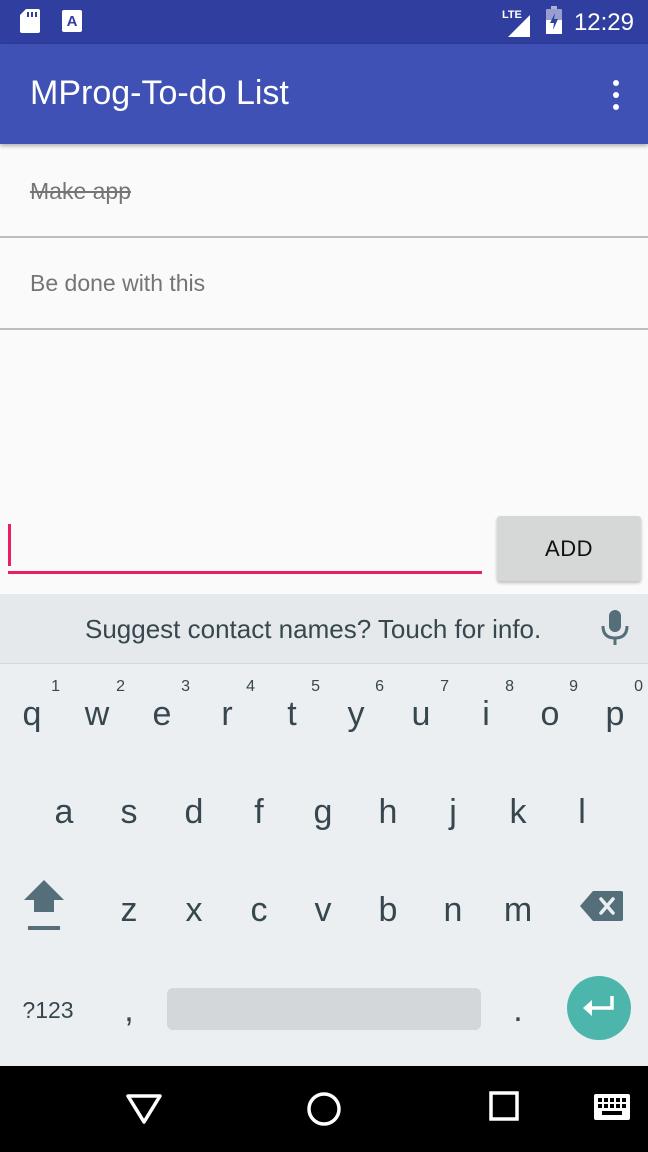 The height and width of the screenshot is (1152, 648). I want to click on space-key, so click(324, 1009).